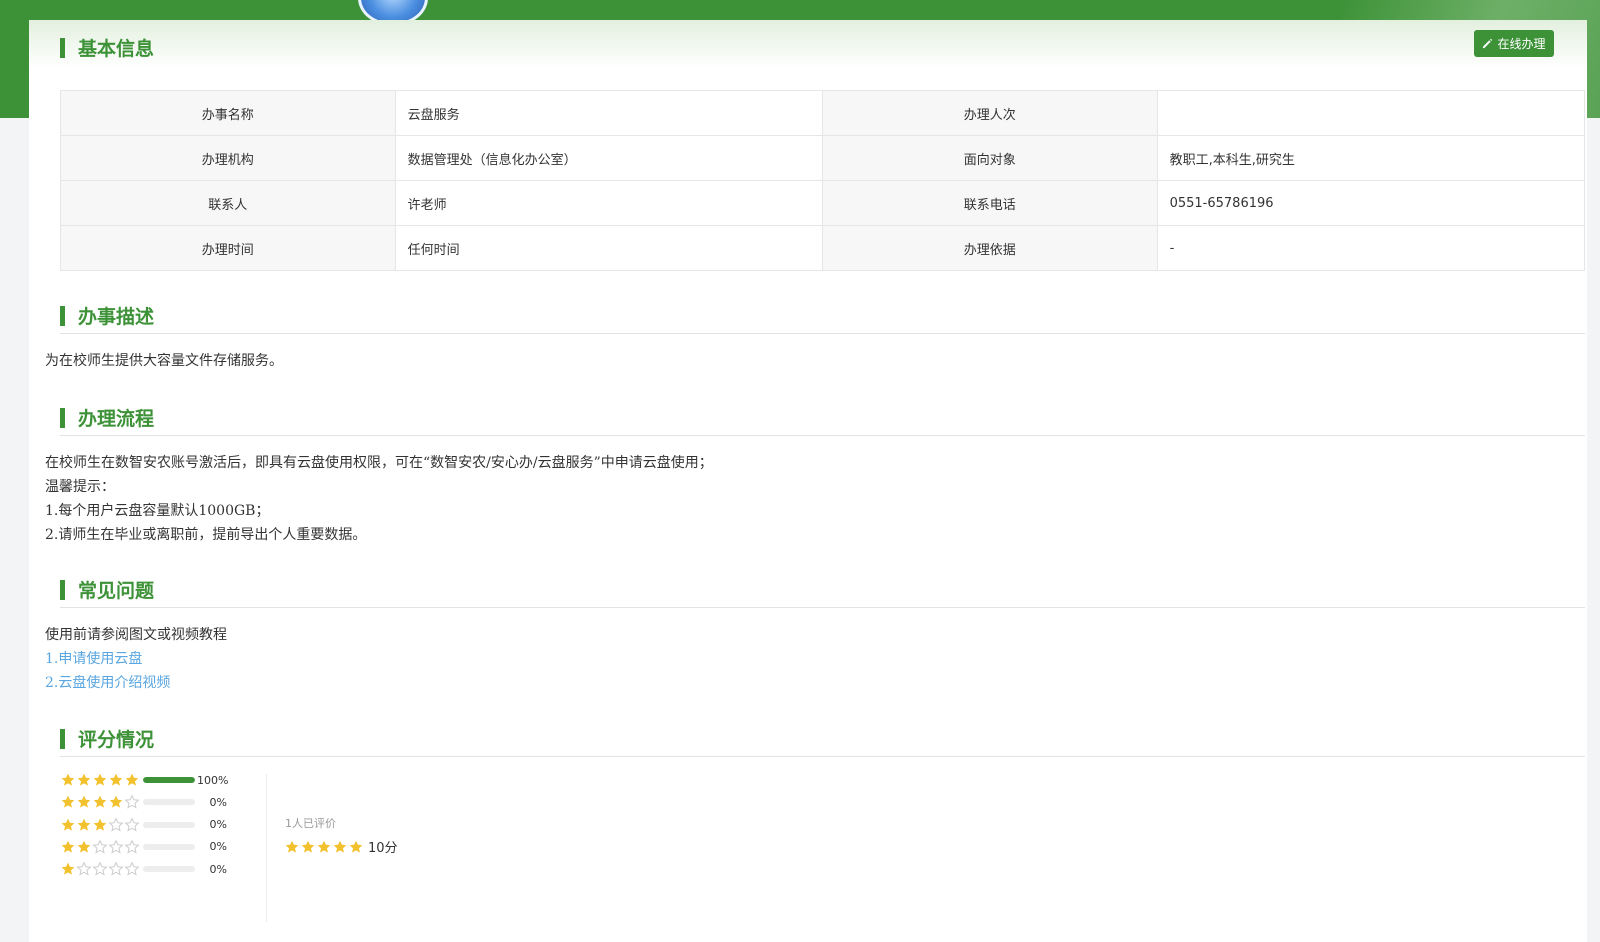 This screenshot has height=942, width=1600. What do you see at coordinates (228, 113) in the screenshot?
I see `info-label: 办事名称` at bounding box center [228, 113].